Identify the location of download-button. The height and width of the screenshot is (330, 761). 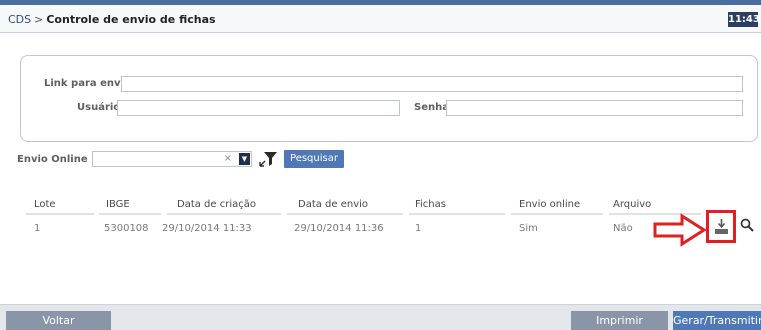
(721, 226).